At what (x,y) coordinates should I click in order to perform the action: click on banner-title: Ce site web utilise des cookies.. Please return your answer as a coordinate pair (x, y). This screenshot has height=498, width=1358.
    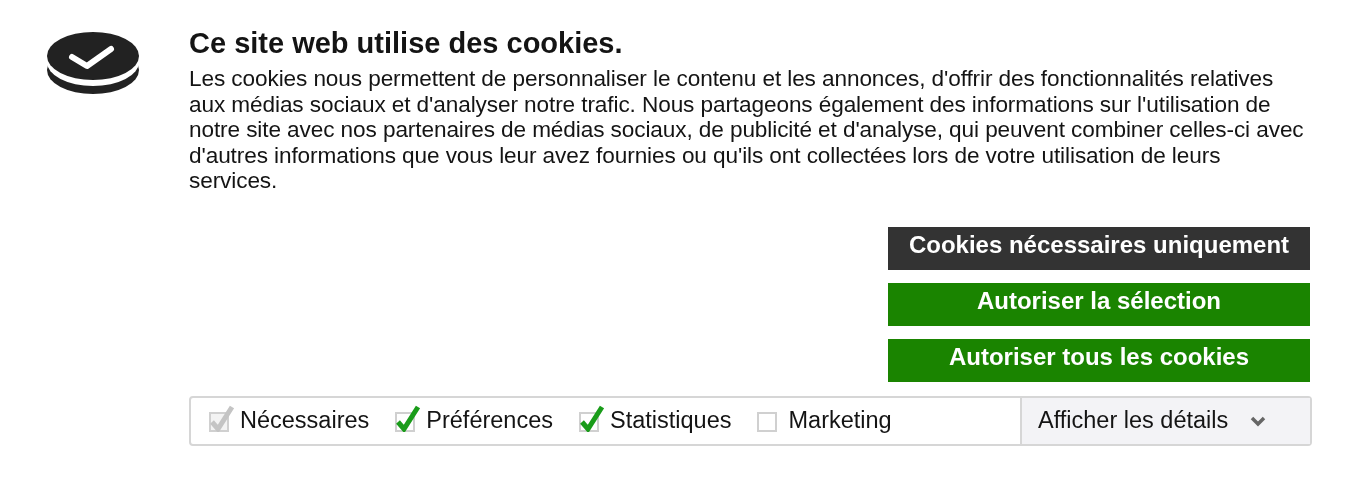
    Looking at the image, I should click on (406, 43).